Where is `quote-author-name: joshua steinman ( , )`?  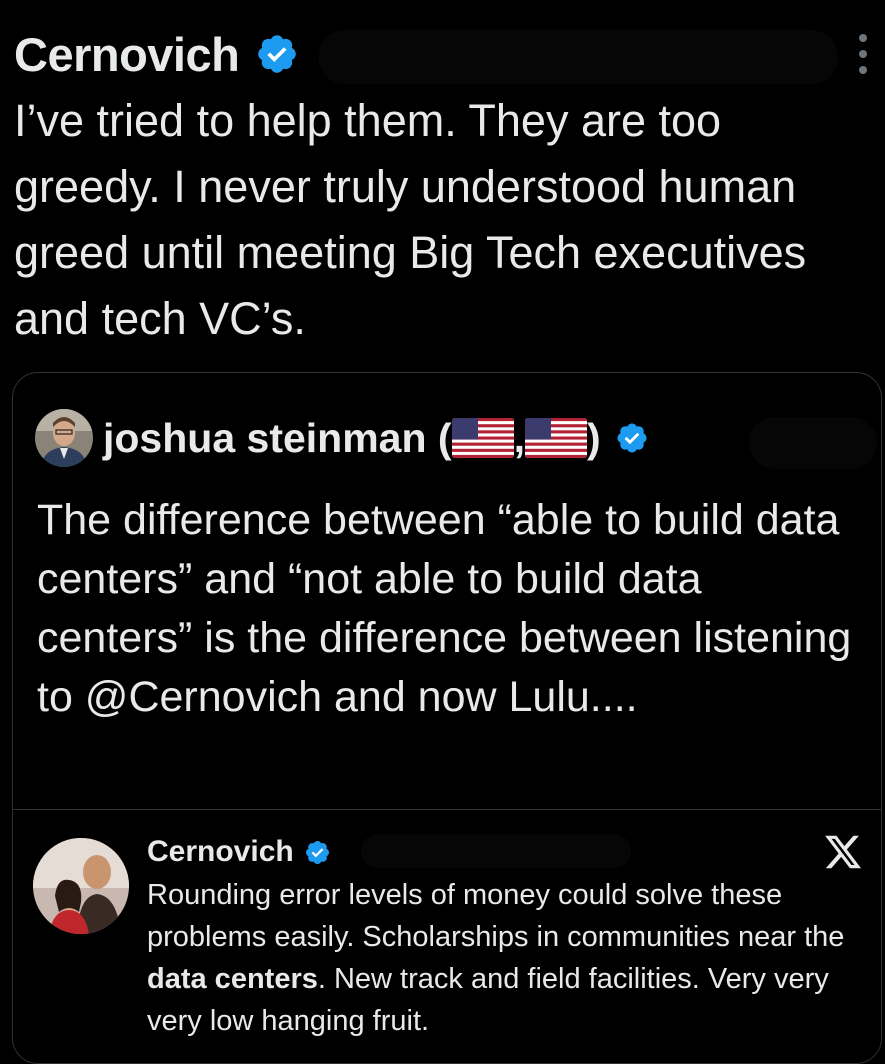 quote-author-name: joshua steinman ( , ) is located at coordinates (352, 438).